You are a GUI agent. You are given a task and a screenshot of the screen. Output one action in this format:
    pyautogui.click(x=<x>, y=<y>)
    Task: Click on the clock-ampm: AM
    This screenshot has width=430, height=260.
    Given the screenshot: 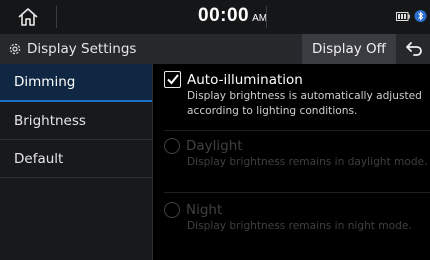 What is the action you would take?
    pyautogui.click(x=260, y=18)
    